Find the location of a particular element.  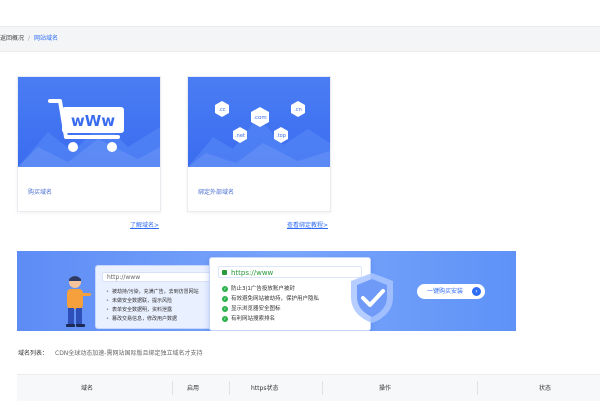

column-header-domain: 域名 is located at coordinates (87, 388).